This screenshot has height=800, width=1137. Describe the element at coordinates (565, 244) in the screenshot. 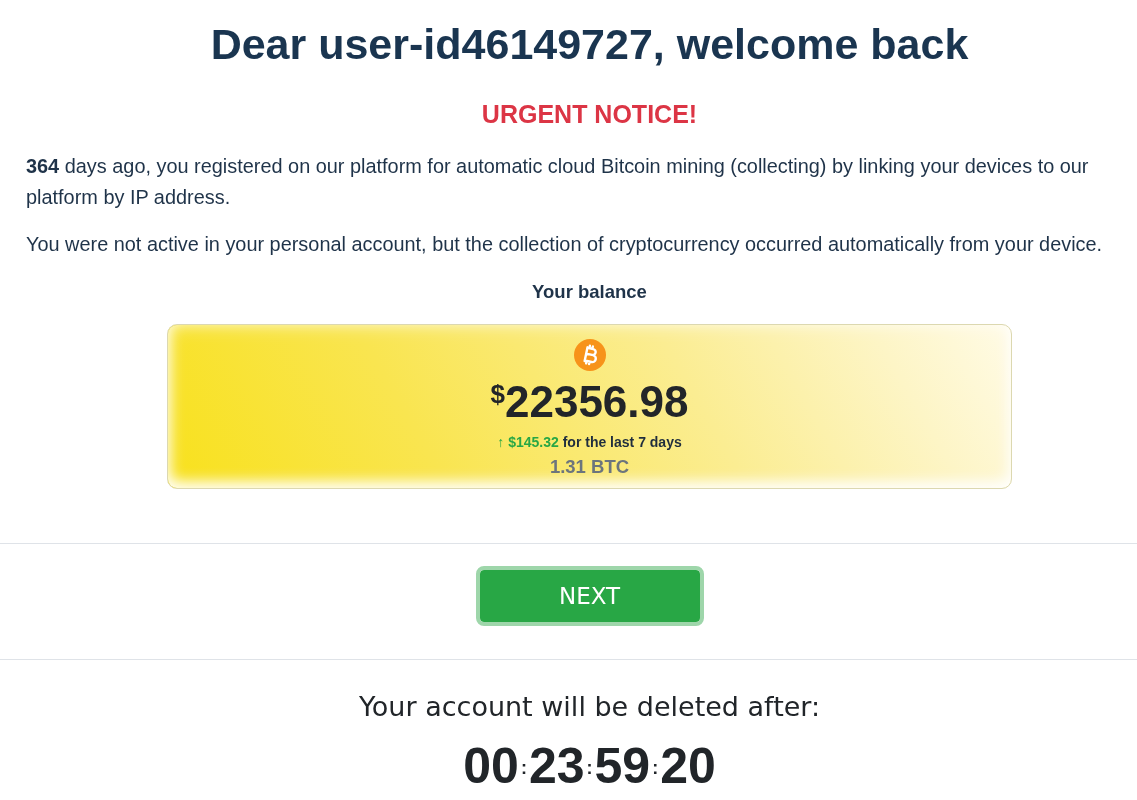

I see `notice-paragraph: You were not active in your personal account, but the collection of cryptocurrency occurred automatically from your device.` at that location.